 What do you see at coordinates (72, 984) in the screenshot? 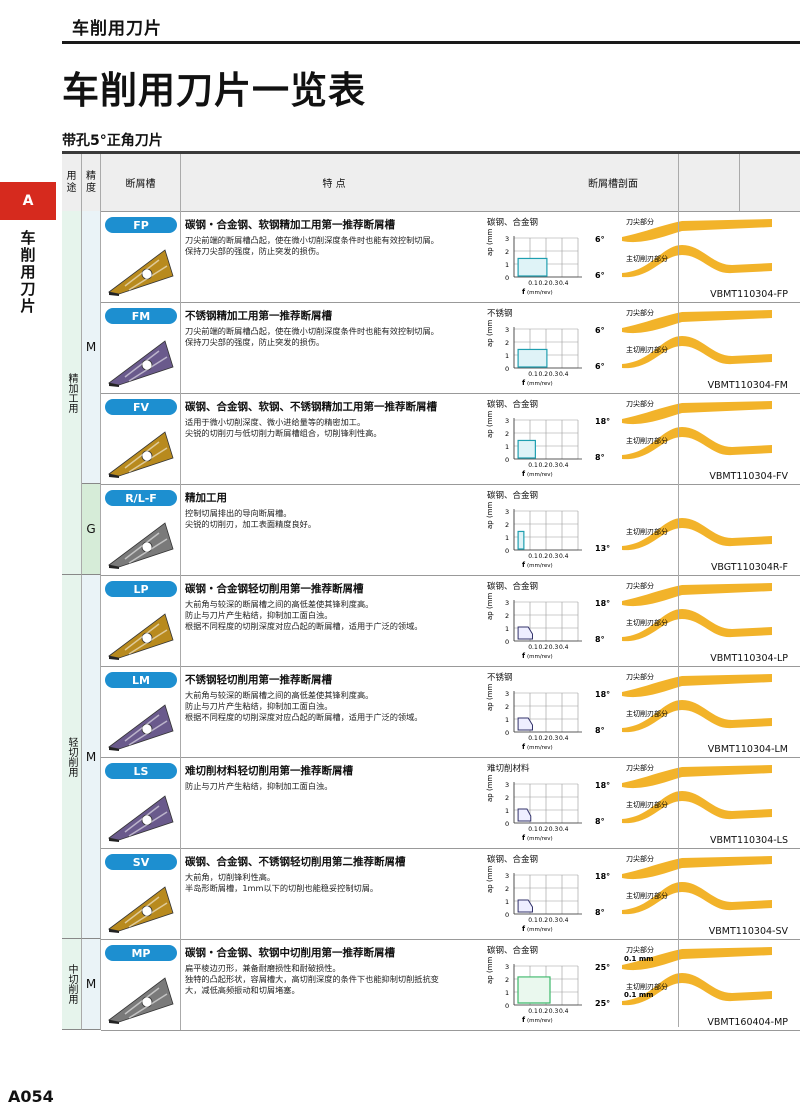
I see `usage-cell: 中切削用` at bounding box center [72, 984].